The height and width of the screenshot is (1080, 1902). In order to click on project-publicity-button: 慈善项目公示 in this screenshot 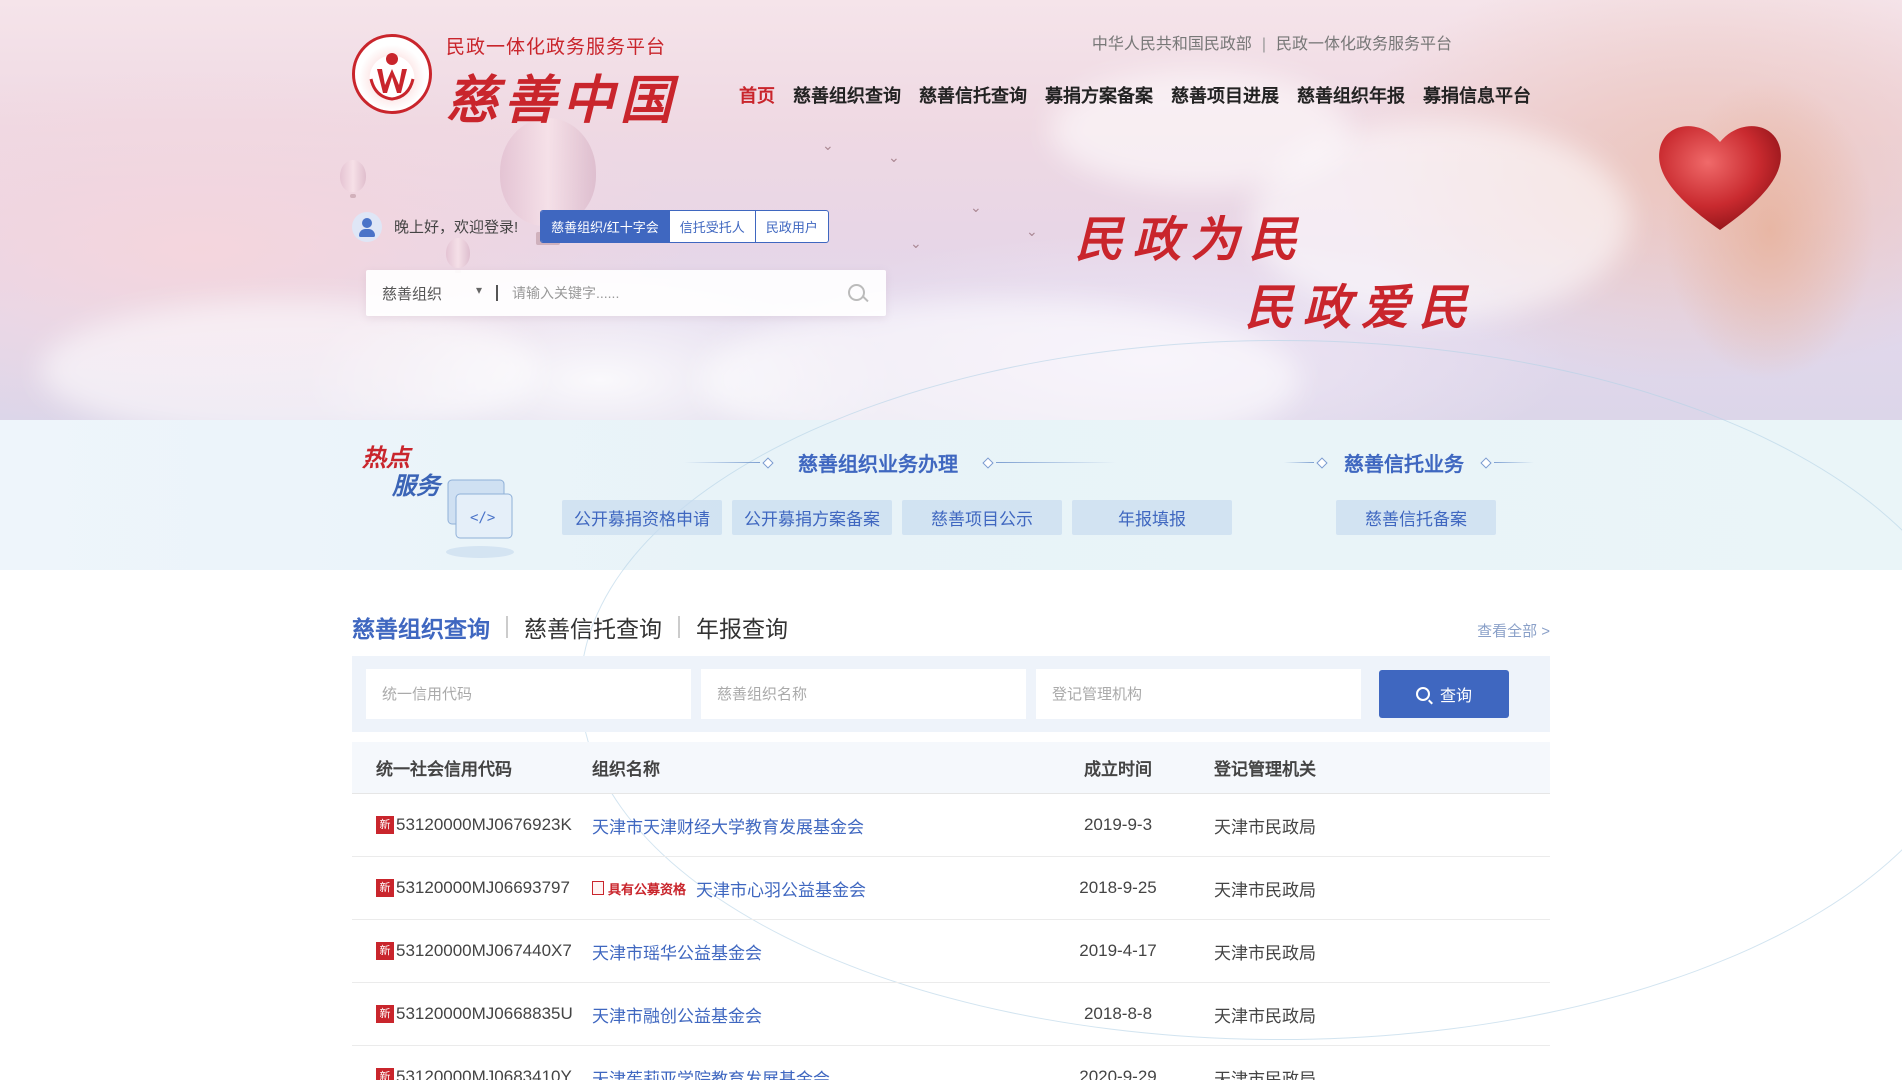, I will do `click(982, 517)`.